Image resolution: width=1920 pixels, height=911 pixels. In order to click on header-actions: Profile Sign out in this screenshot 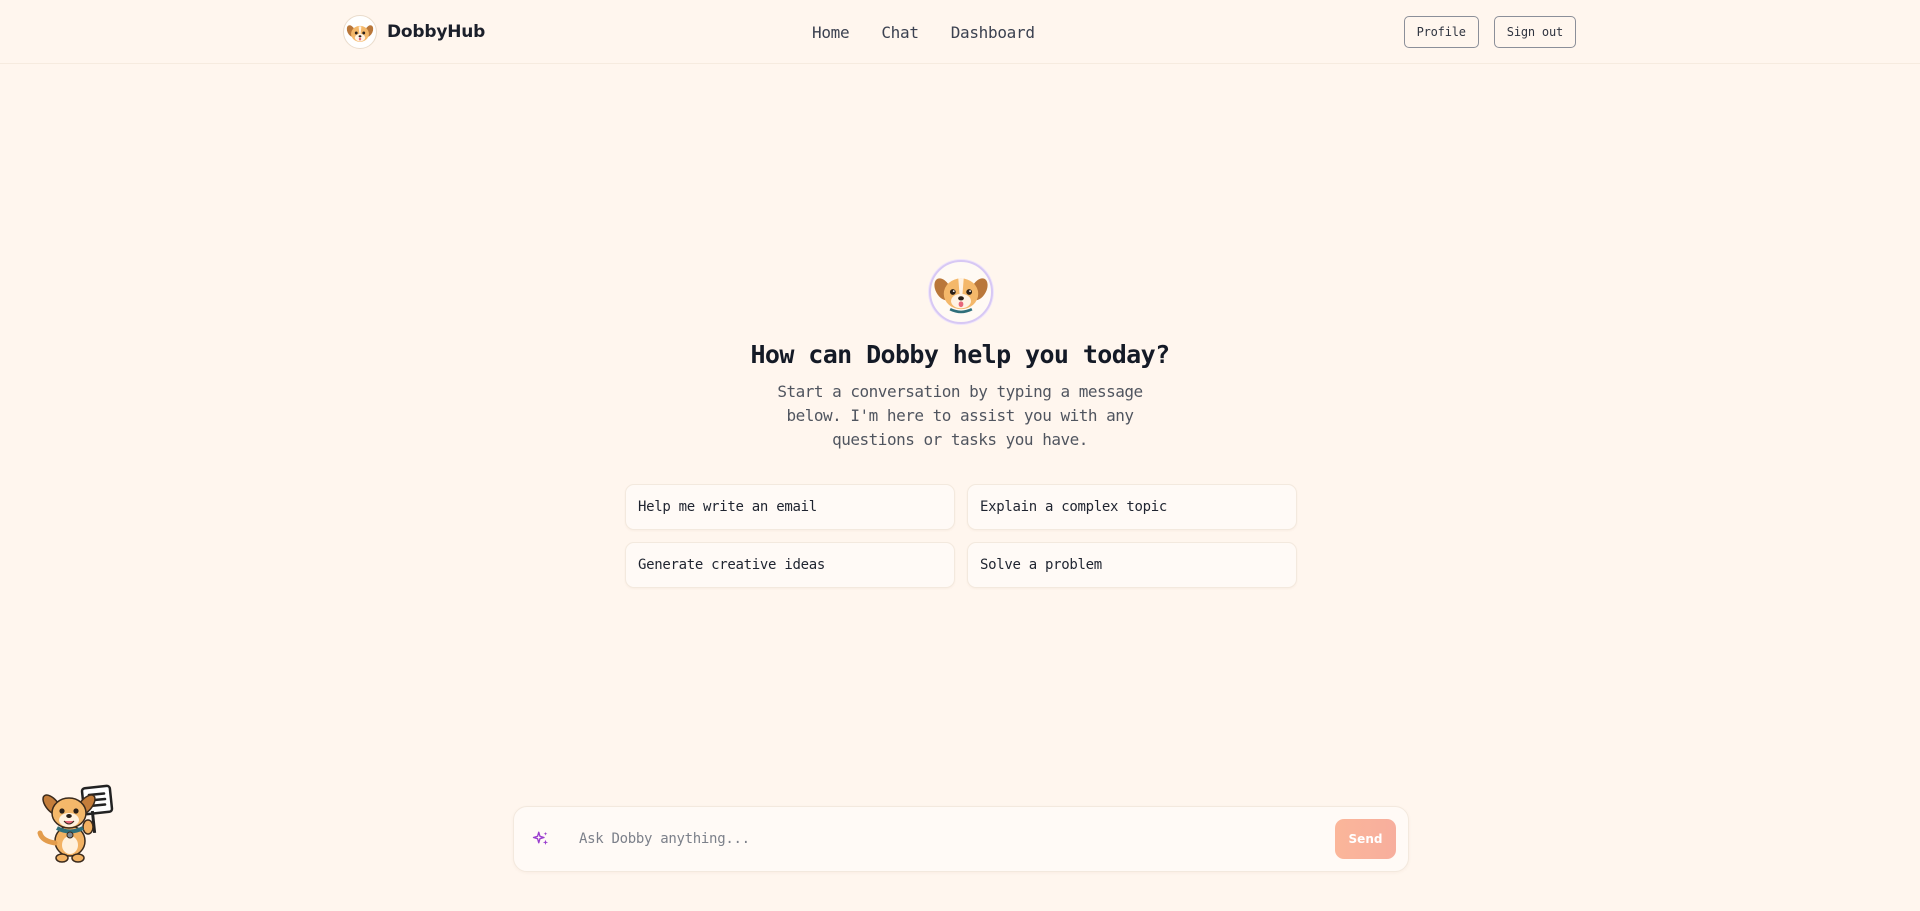, I will do `click(1489, 32)`.